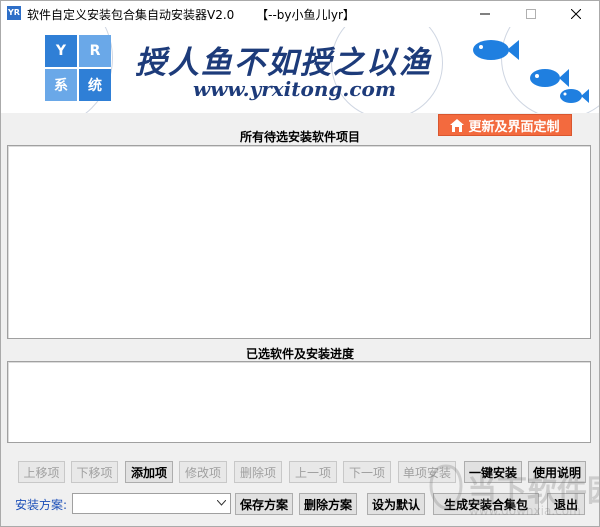 This screenshot has width=600, height=527. What do you see at coordinates (95, 85) in the screenshot?
I see `logo-tile: 统` at bounding box center [95, 85].